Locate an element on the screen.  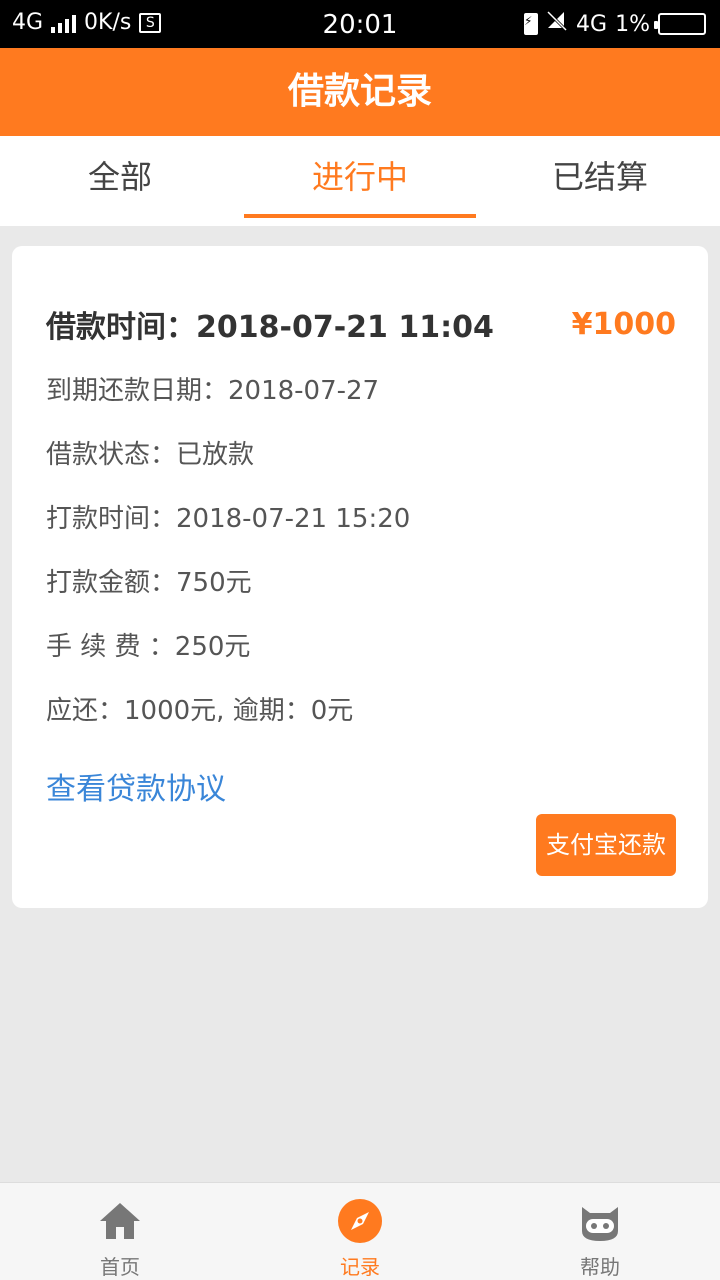
battery-icon is located at coordinates (680, 24).